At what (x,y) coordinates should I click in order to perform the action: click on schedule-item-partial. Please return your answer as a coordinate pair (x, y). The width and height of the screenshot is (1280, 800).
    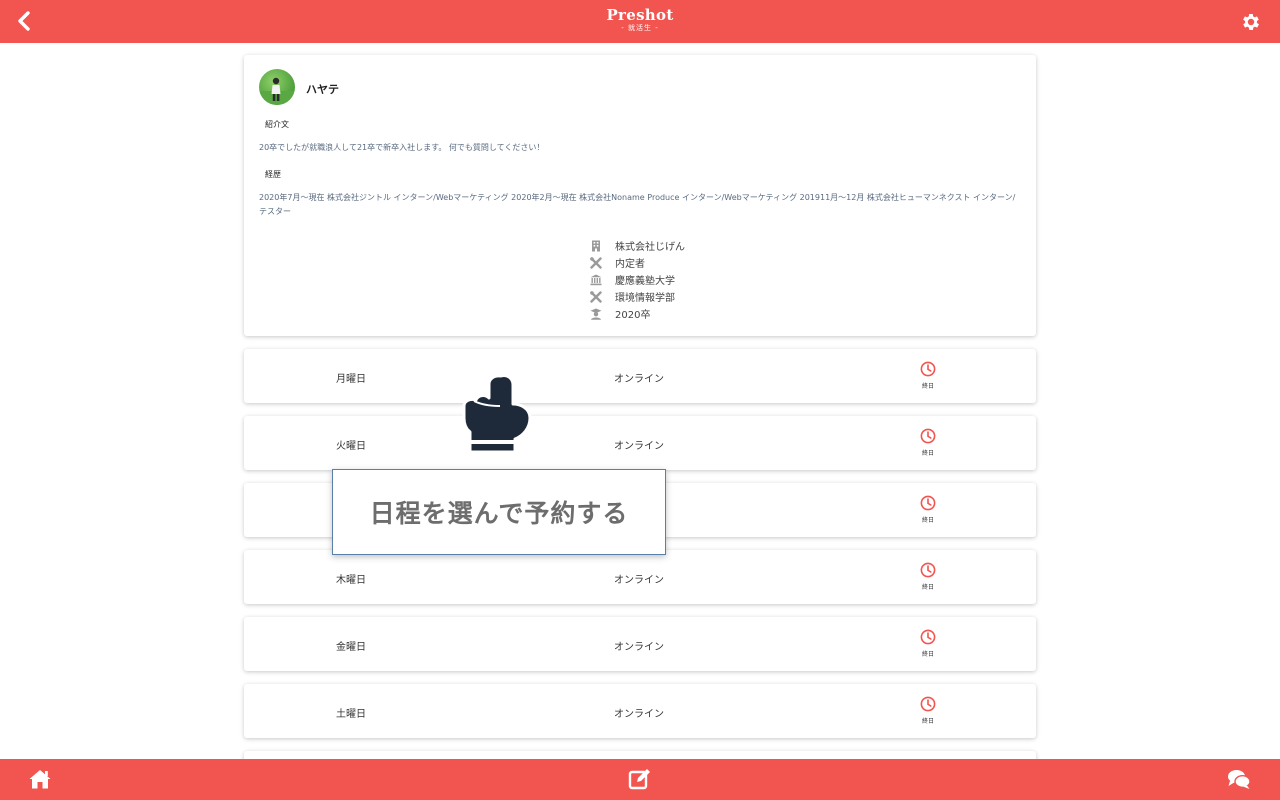
    Looking at the image, I should click on (640, 755).